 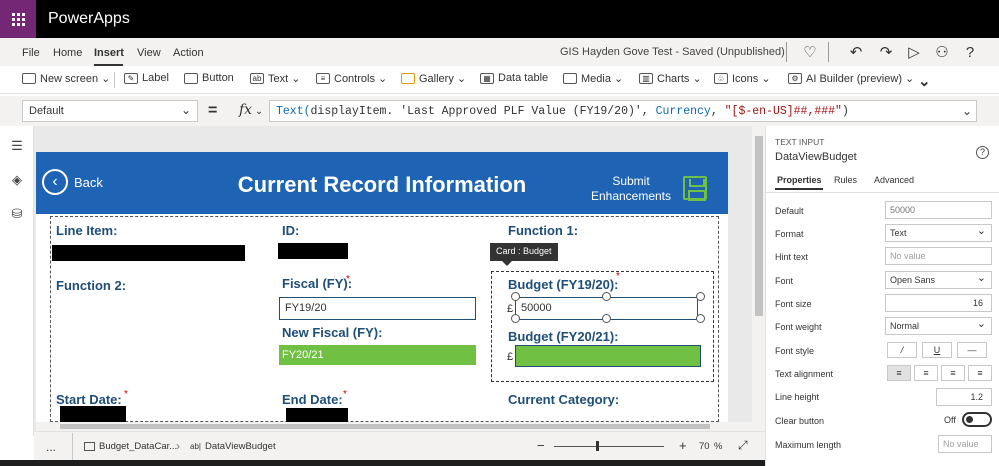 What do you see at coordinates (938, 280) in the screenshot?
I see `font-dropdown: Open Sans` at bounding box center [938, 280].